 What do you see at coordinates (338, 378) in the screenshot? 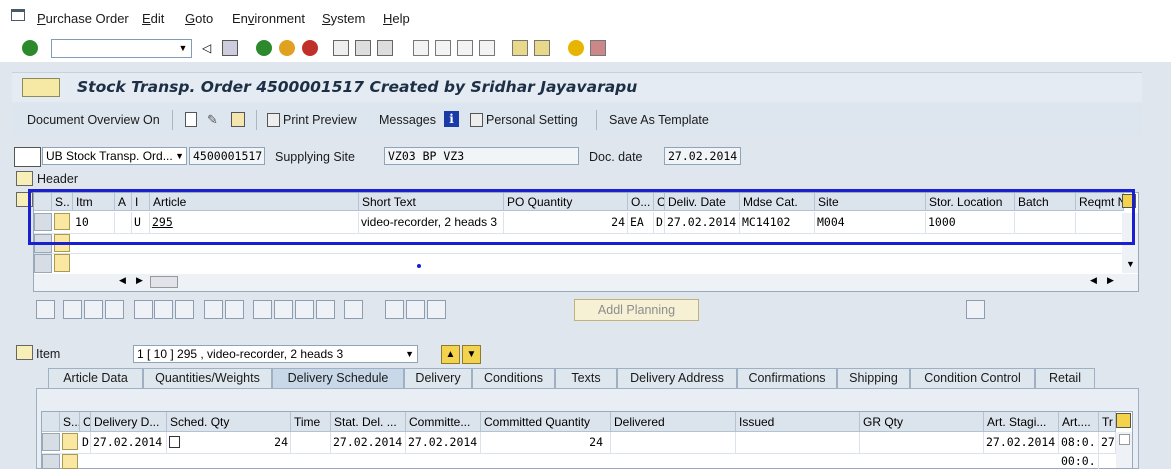
I see `tab-delivery-schedule: Delivery Schedule` at bounding box center [338, 378].